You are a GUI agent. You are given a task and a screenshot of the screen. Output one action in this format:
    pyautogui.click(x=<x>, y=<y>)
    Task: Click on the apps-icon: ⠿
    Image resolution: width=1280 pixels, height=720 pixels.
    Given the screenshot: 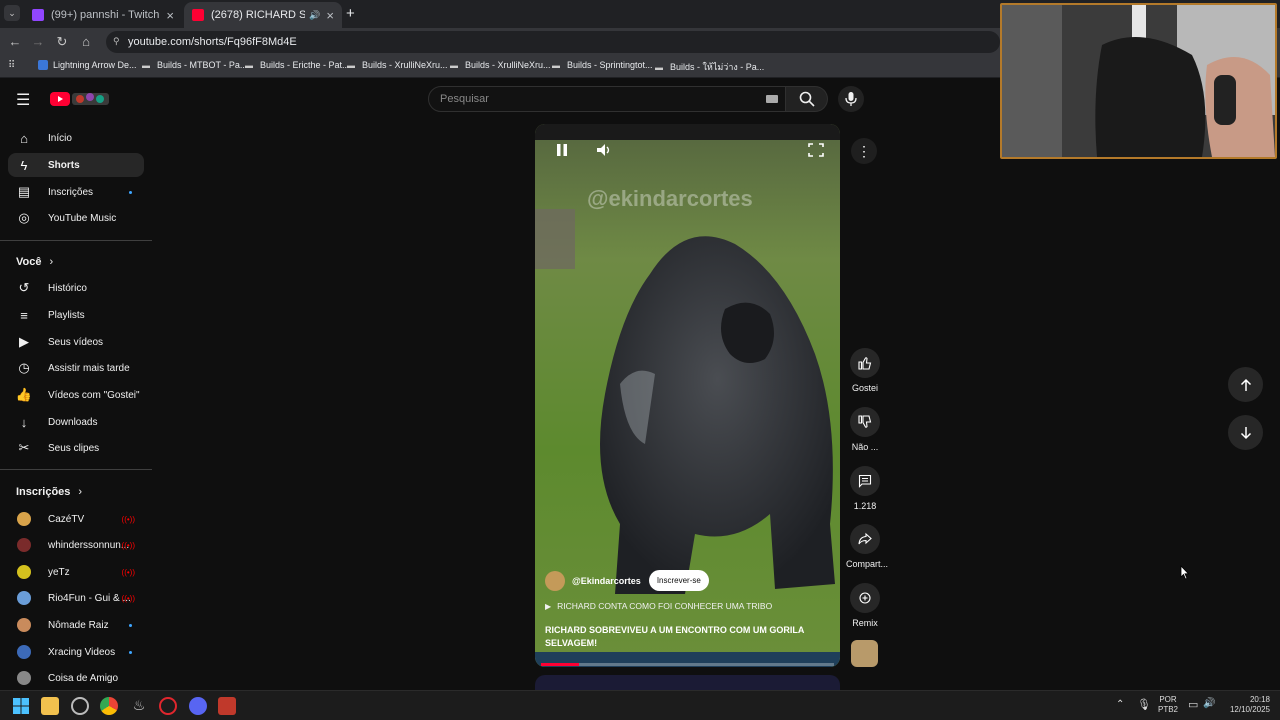 What is the action you would take?
    pyautogui.click(x=11, y=65)
    